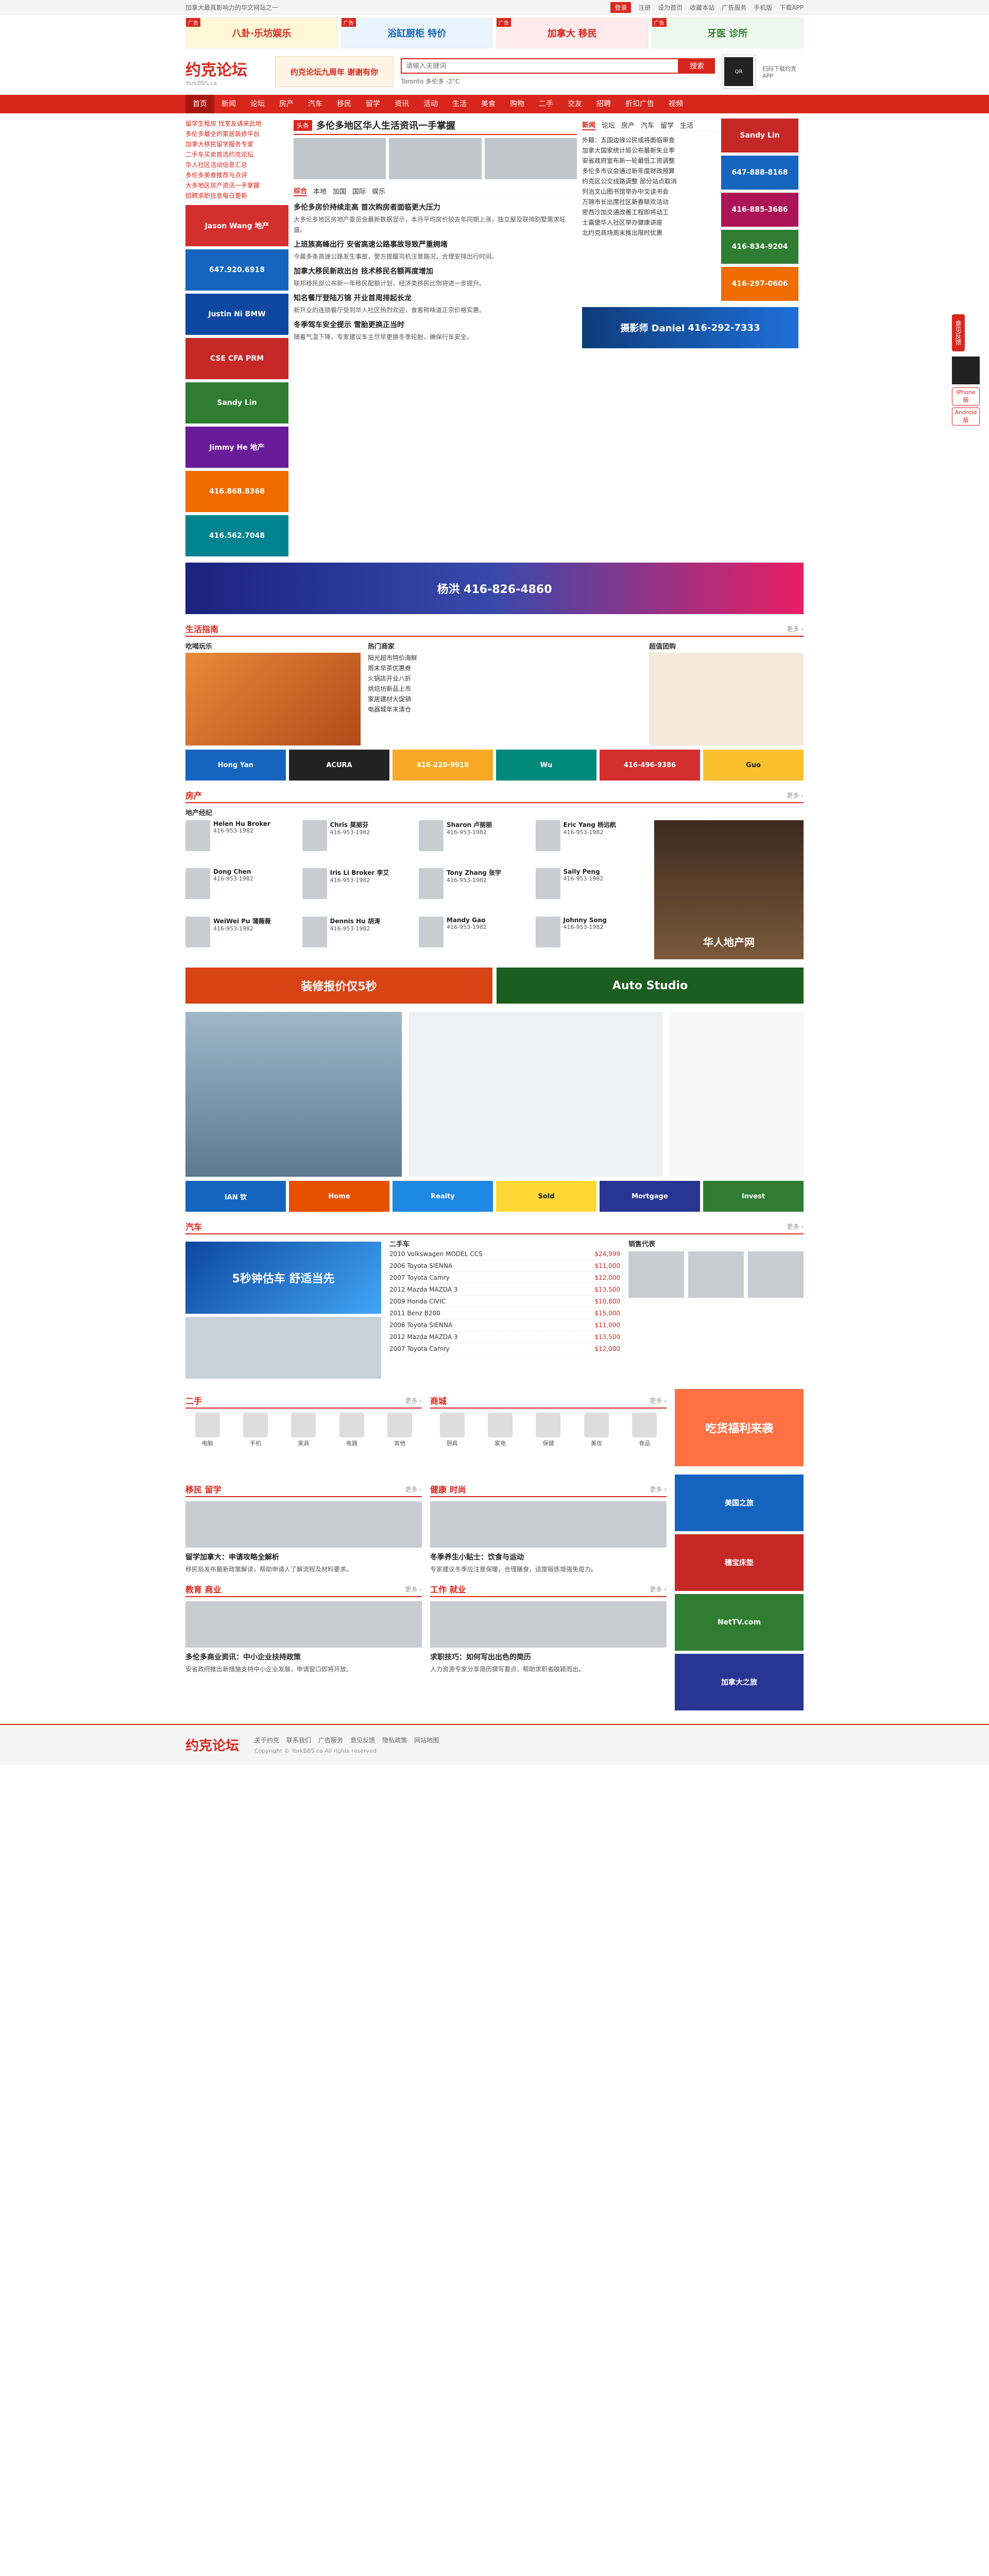  Describe the element at coordinates (649, 161) in the screenshot. I see `list-item: 安省政府宣布新一轮最低工资调整` at that location.